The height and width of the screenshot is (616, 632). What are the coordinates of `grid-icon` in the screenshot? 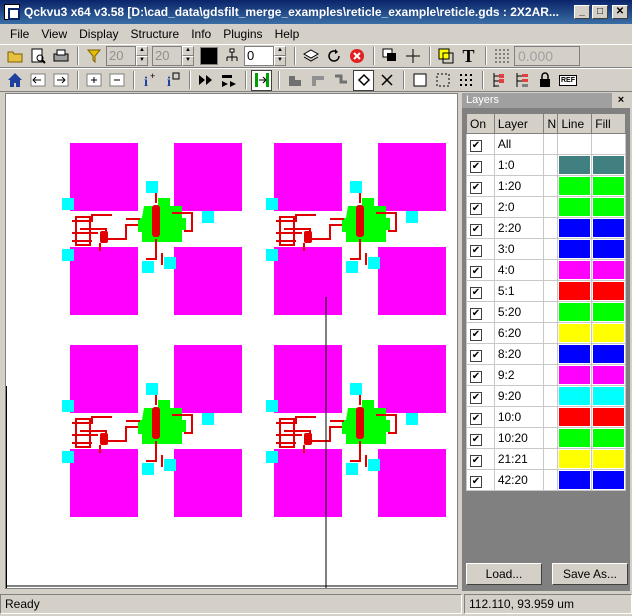 It's located at (501, 56).